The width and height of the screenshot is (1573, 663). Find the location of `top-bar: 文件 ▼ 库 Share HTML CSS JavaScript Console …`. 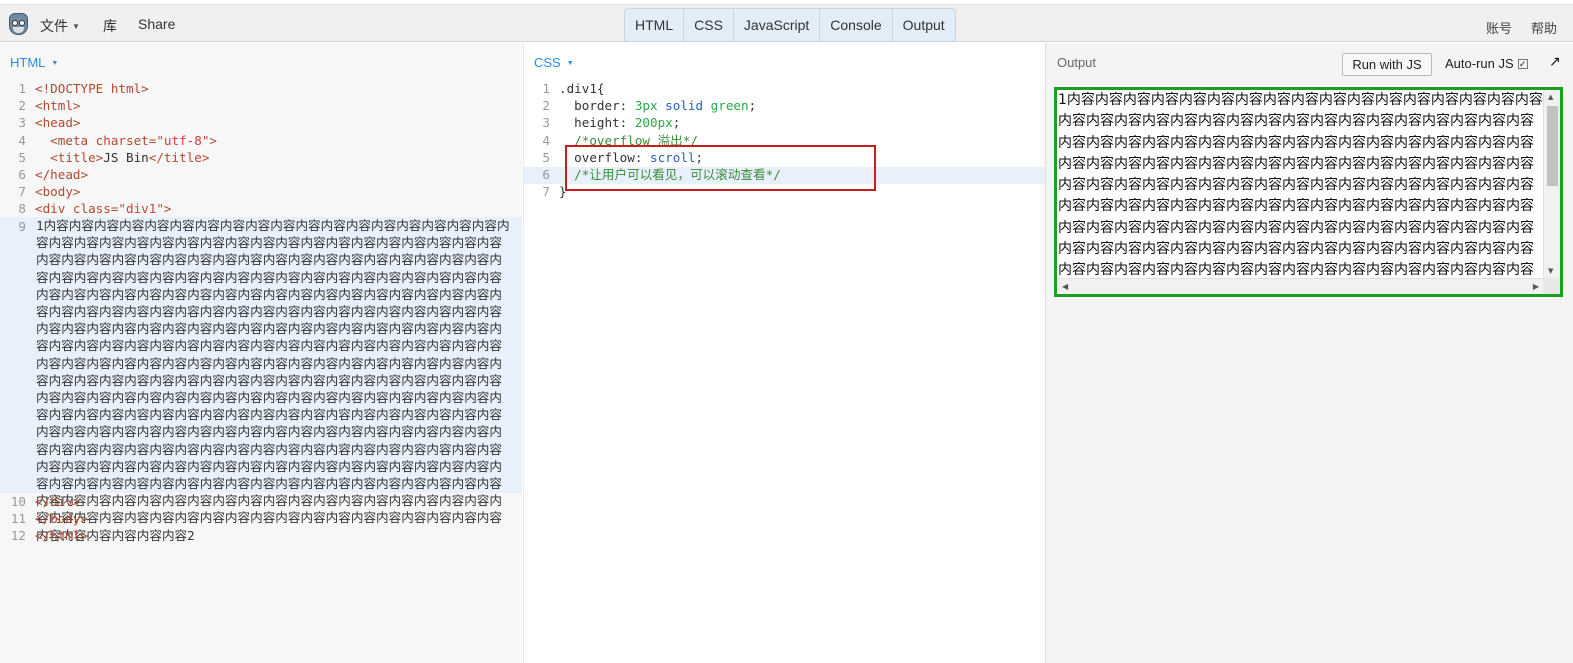

top-bar: 文件 ▼ 库 Share HTML CSS JavaScript Console … is located at coordinates (786, 23).